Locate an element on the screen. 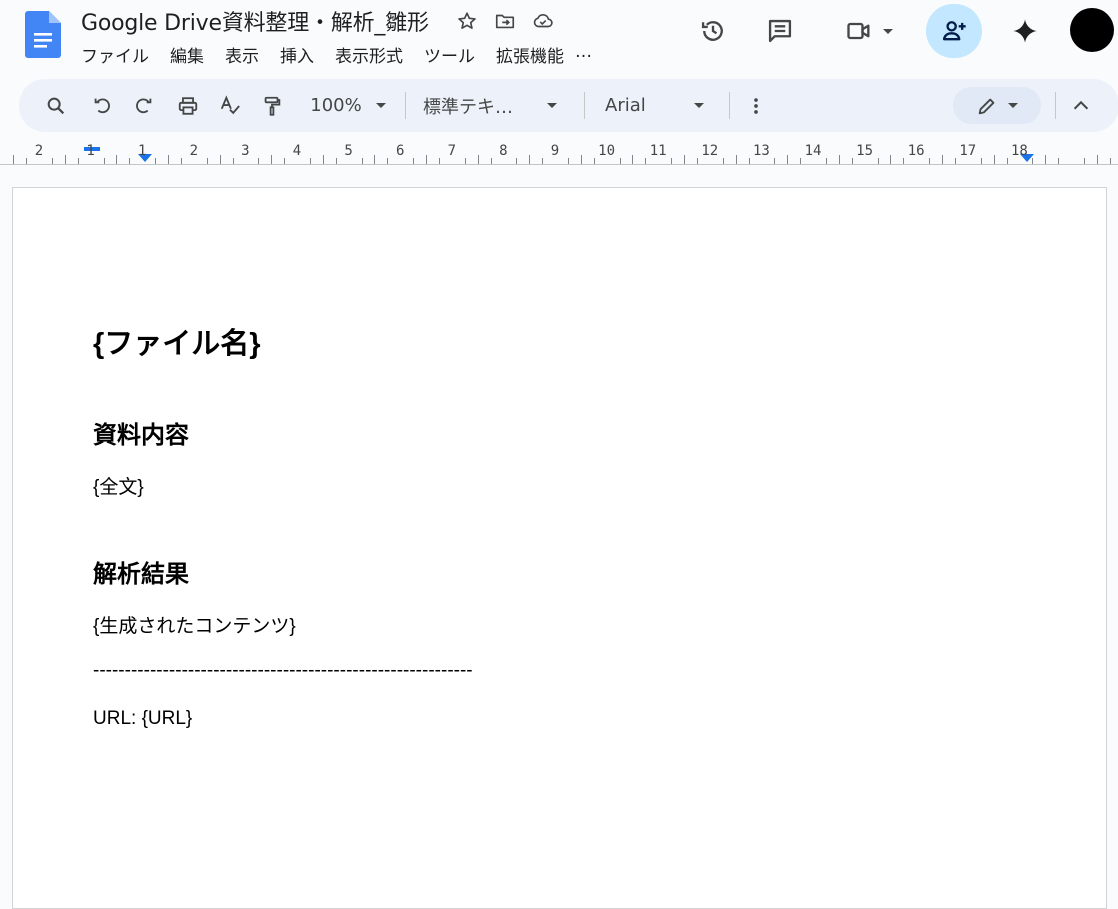  meet-button is located at coordinates (869, 31).